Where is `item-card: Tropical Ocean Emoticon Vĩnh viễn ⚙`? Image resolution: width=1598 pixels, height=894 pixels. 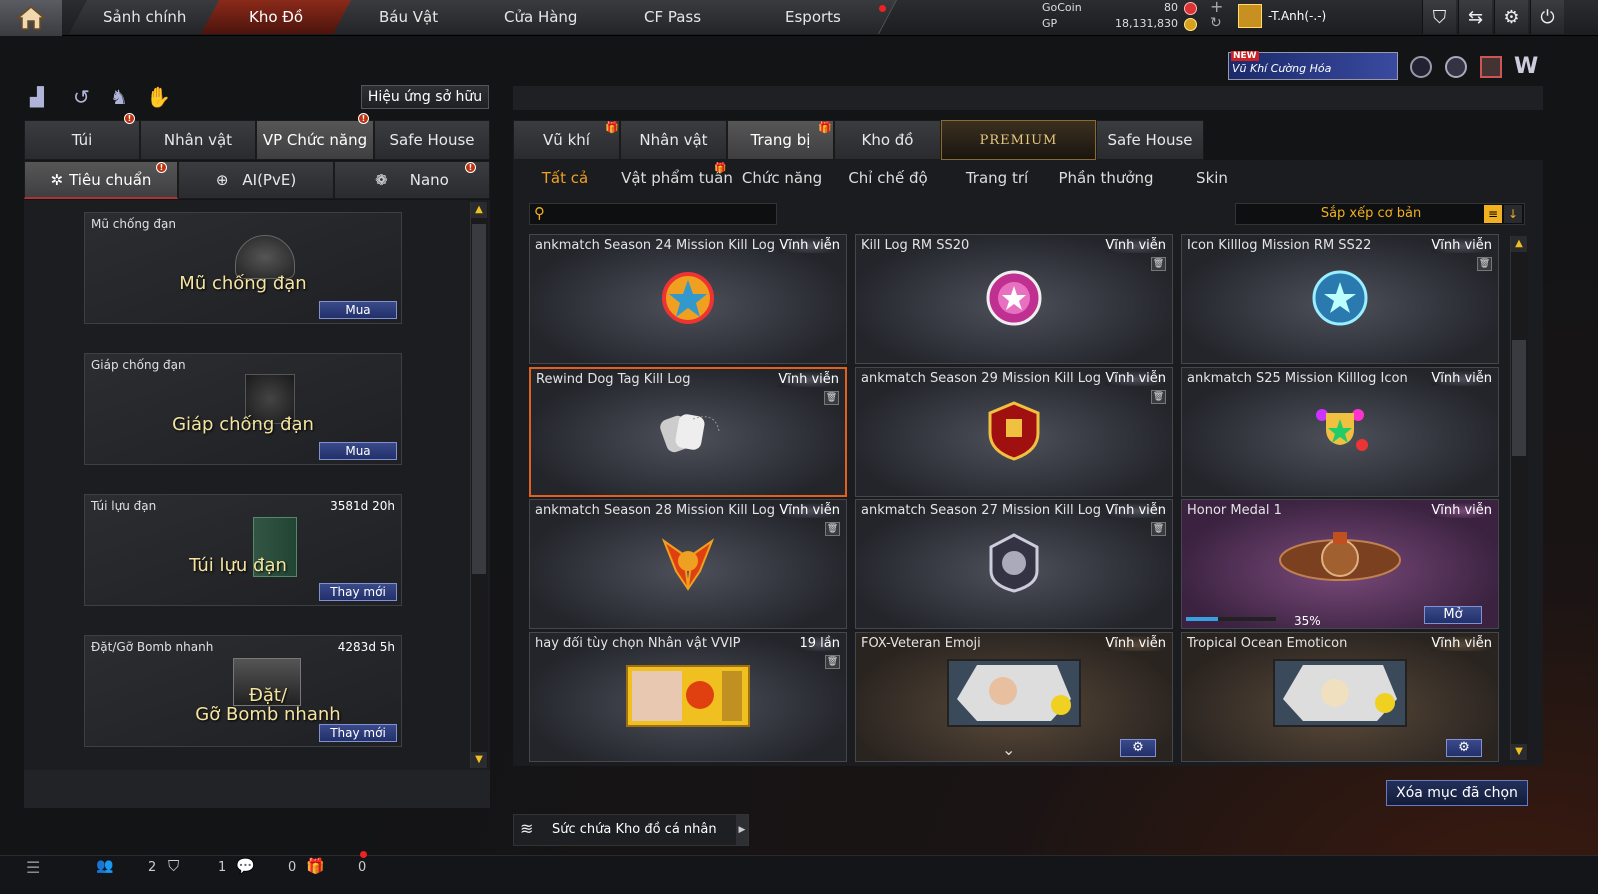
item-card: Tropical Ocean Emoticon Vĩnh viễn ⚙ is located at coordinates (1340, 697).